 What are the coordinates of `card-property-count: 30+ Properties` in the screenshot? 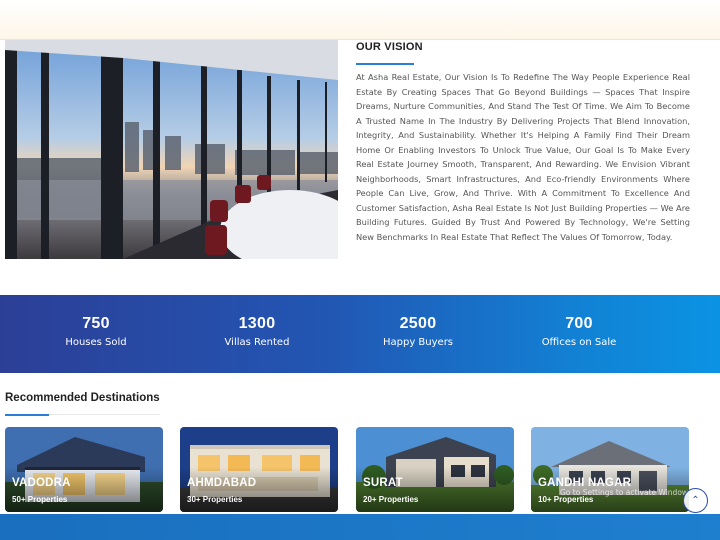 It's located at (215, 499).